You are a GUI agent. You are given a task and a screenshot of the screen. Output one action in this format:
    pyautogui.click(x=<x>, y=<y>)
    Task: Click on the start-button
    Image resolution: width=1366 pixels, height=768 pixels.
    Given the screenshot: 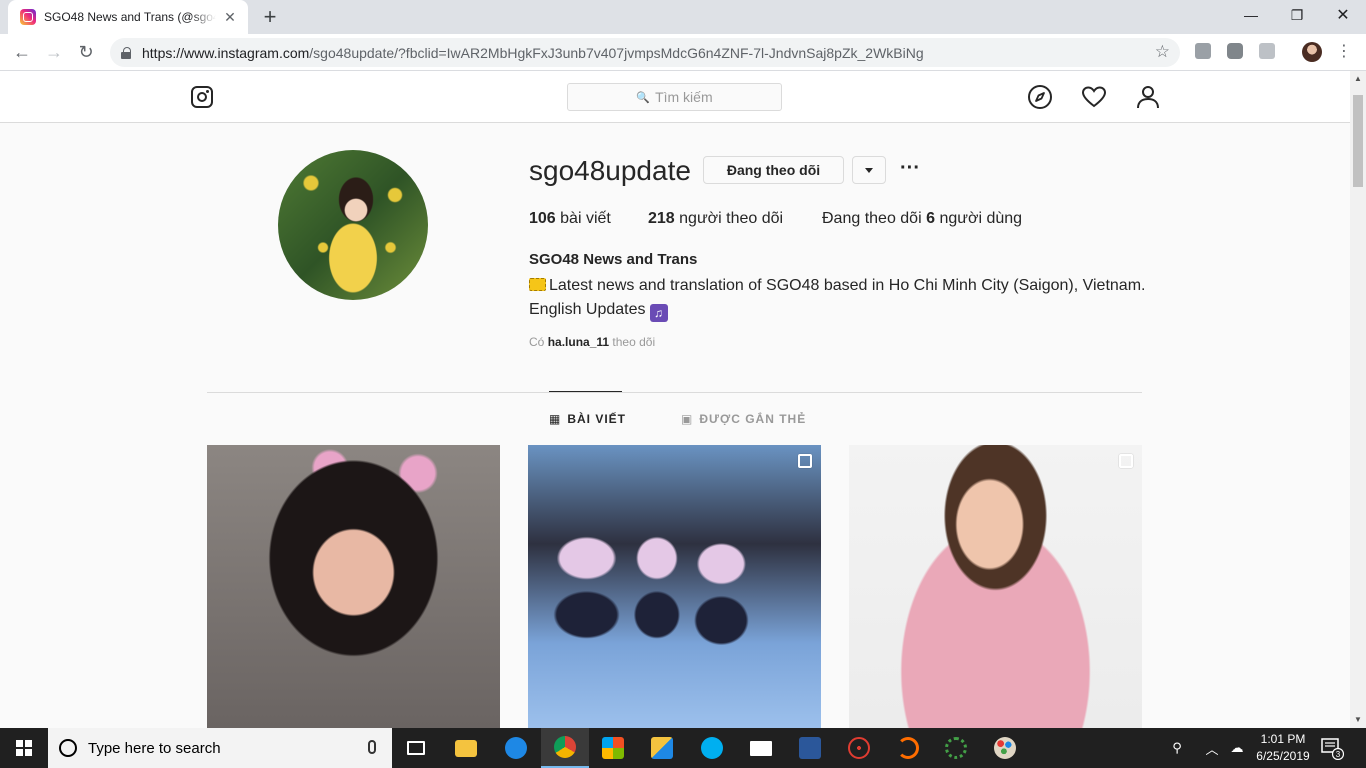 What is the action you would take?
    pyautogui.click(x=24, y=748)
    